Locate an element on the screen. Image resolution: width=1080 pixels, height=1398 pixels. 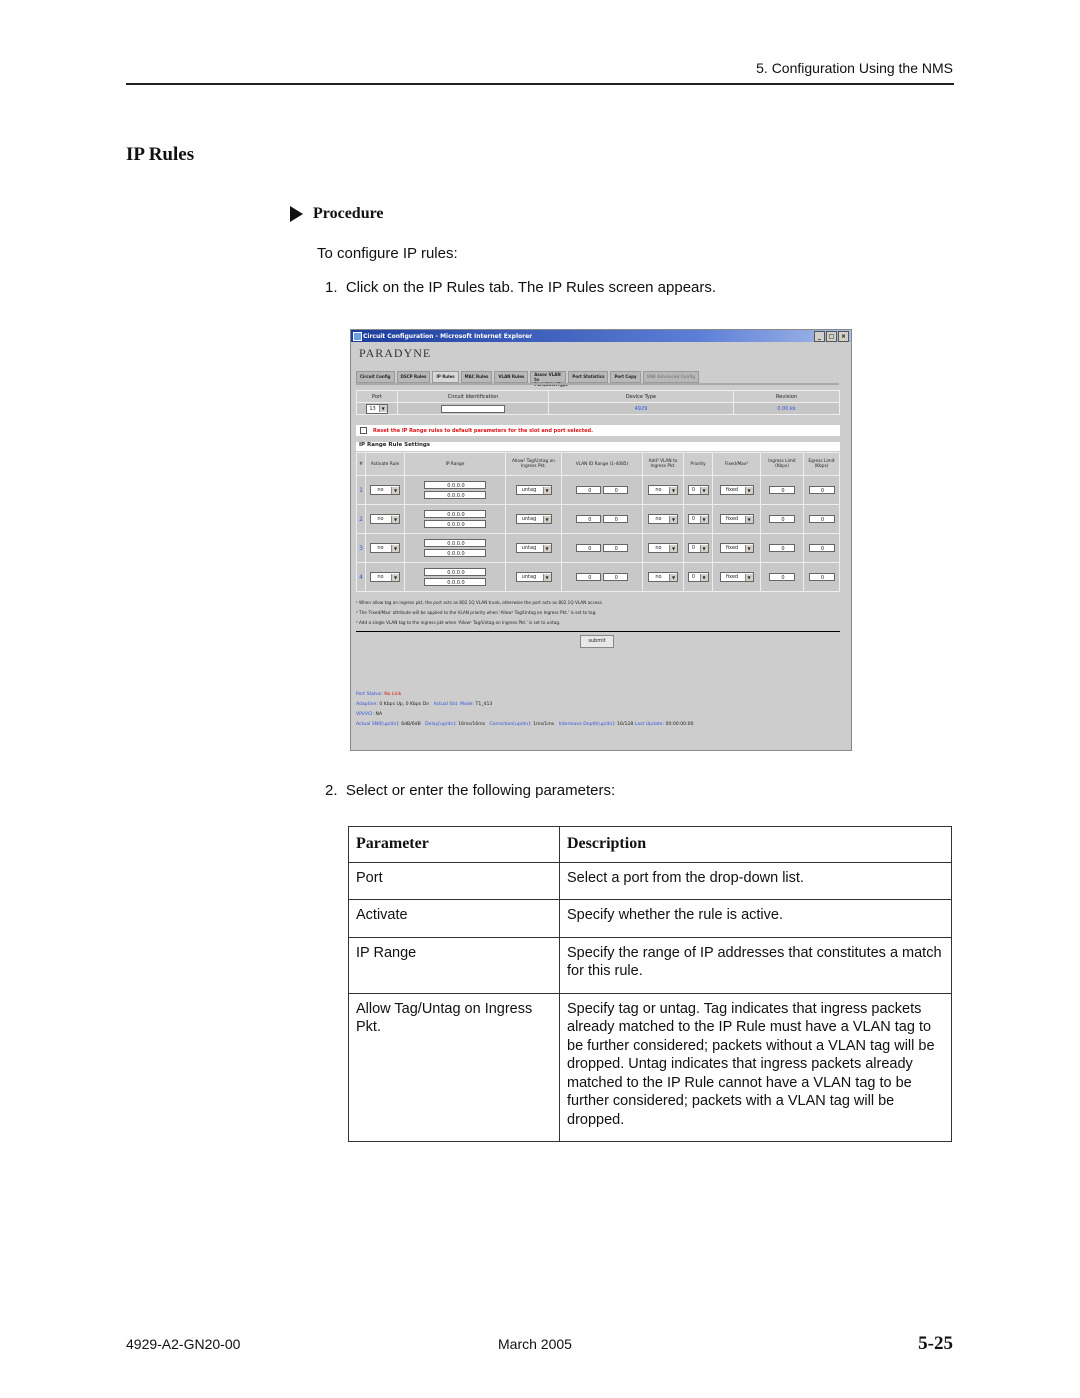
procedure-label: Procedure is located at coordinates (348, 213).